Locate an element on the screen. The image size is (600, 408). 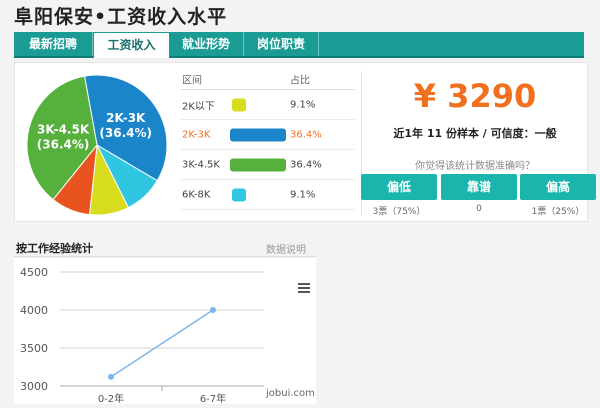
accuracy-question: 你觉得该统计数据准确吗？ is located at coordinates (475, 166).